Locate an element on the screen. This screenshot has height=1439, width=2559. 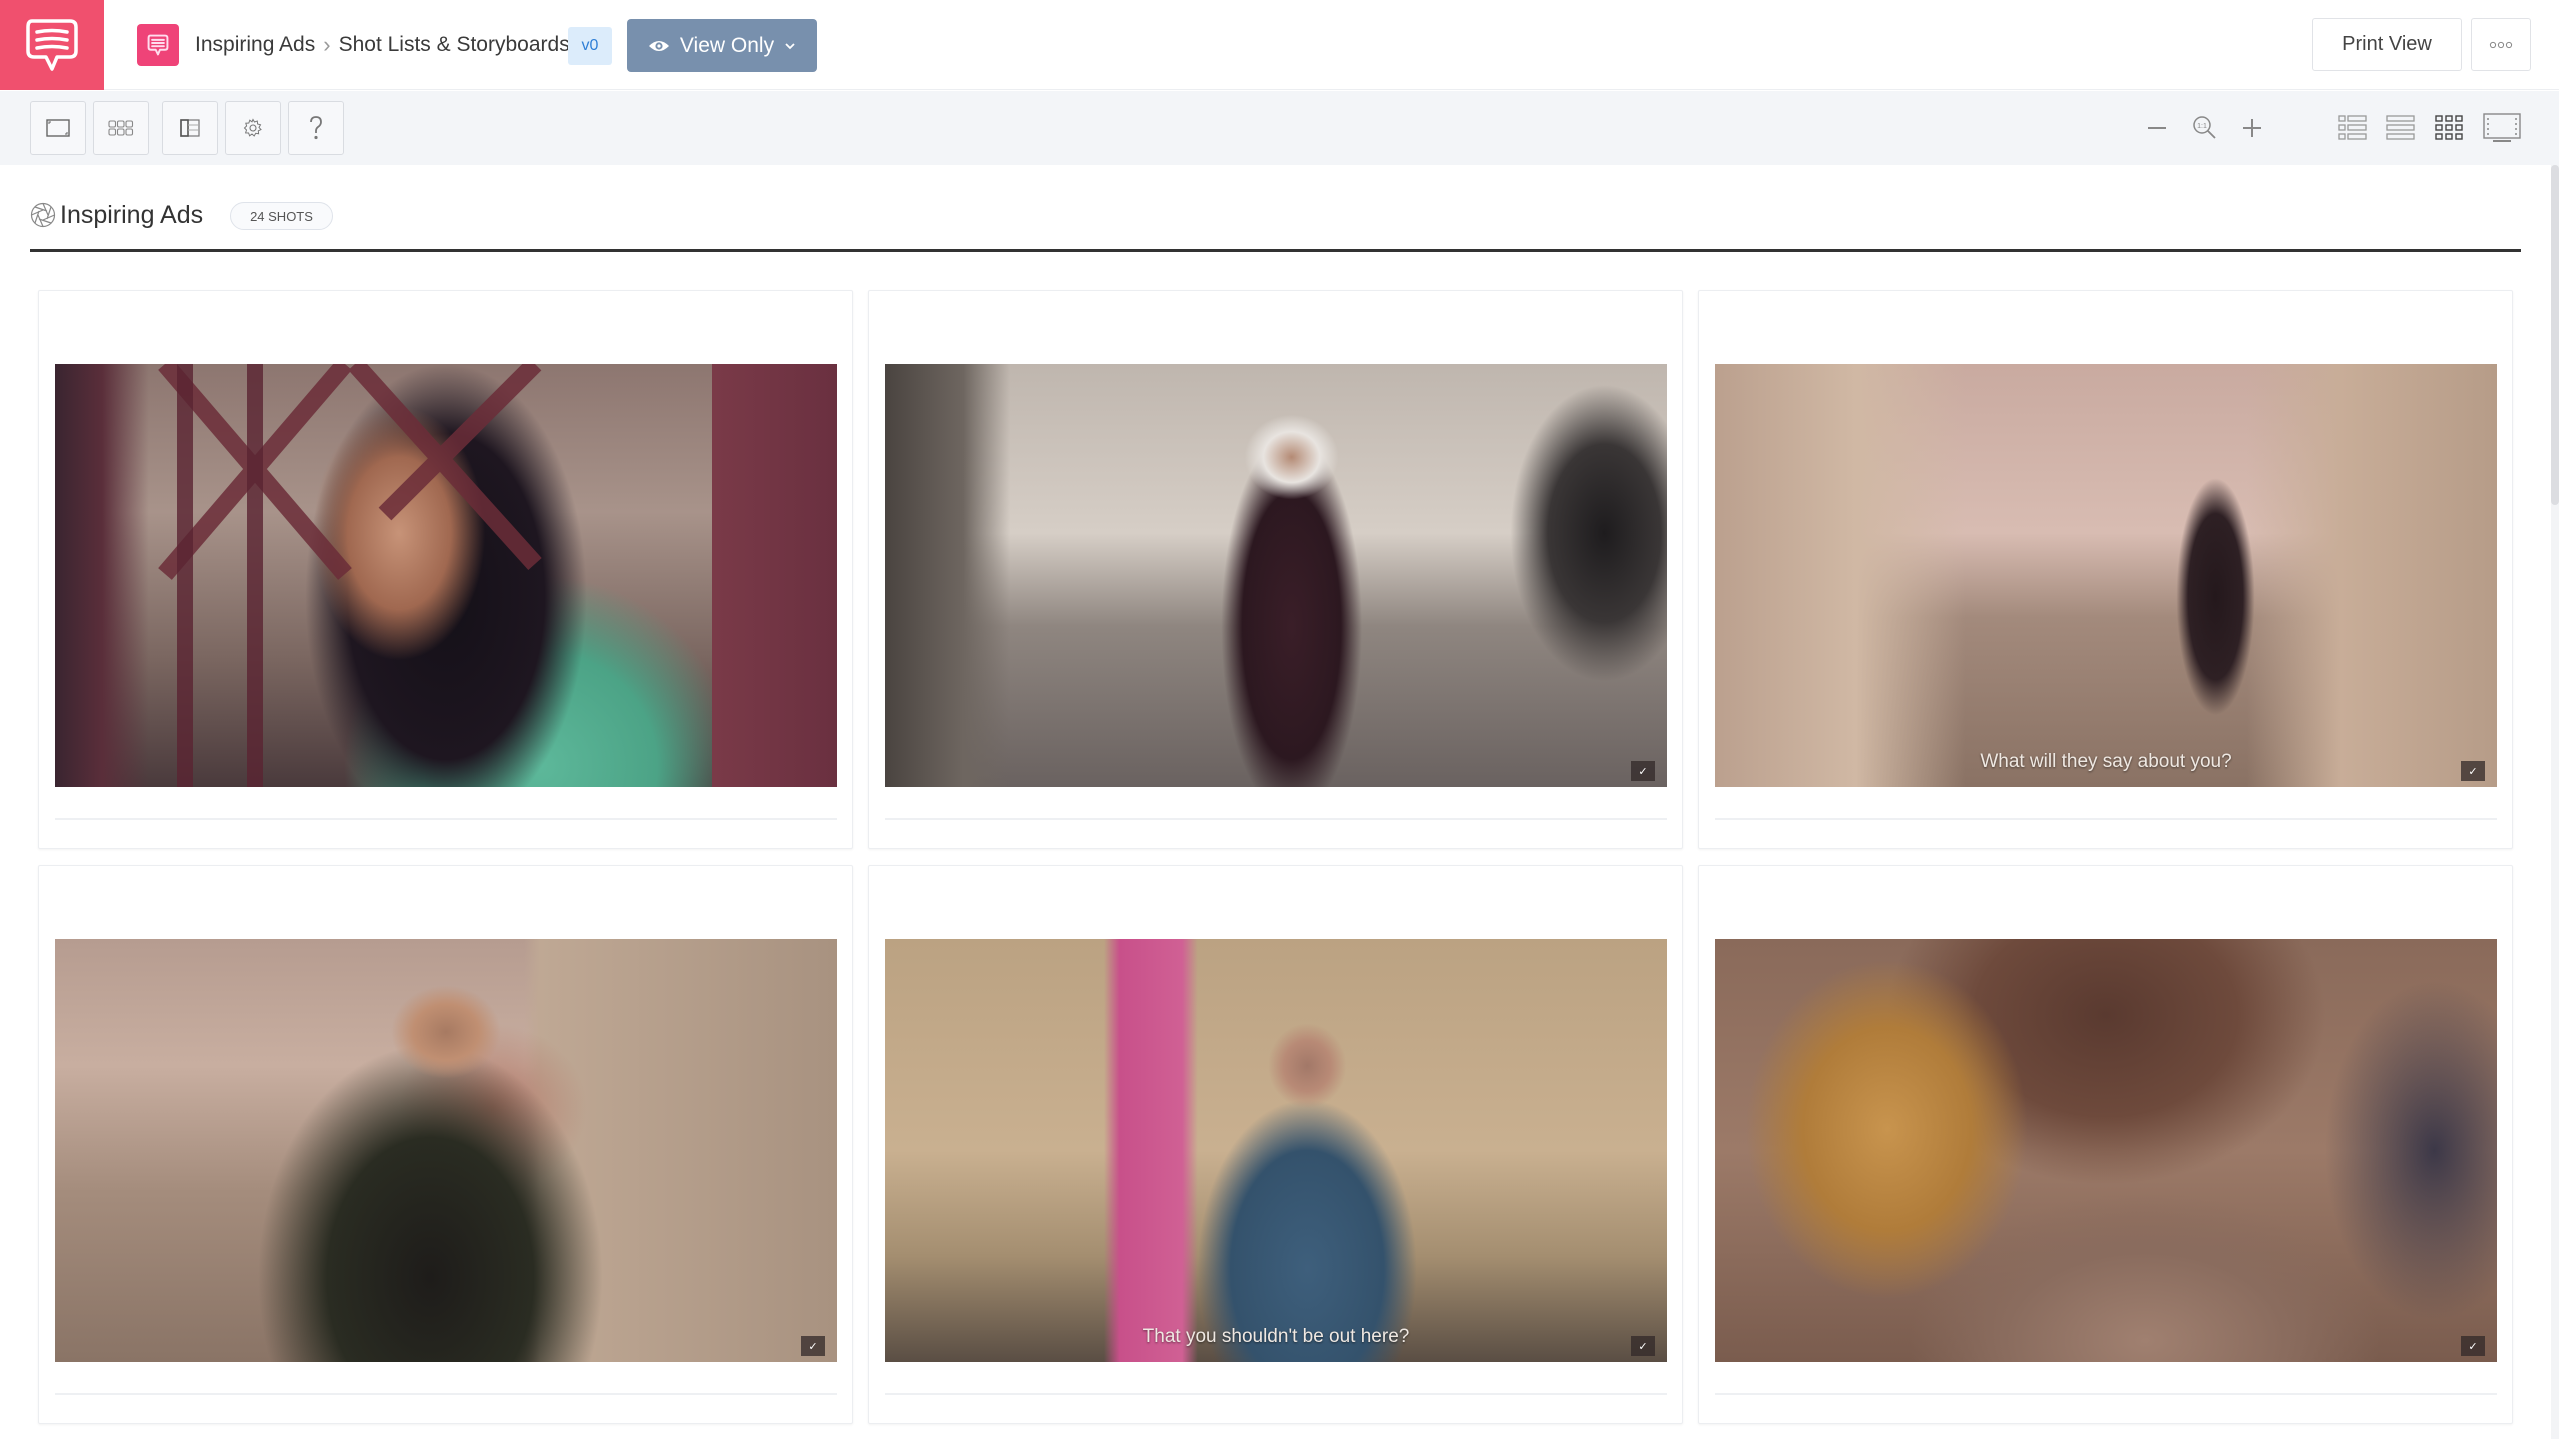
scrollbar-thumb is located at coordinates (2555, 335).